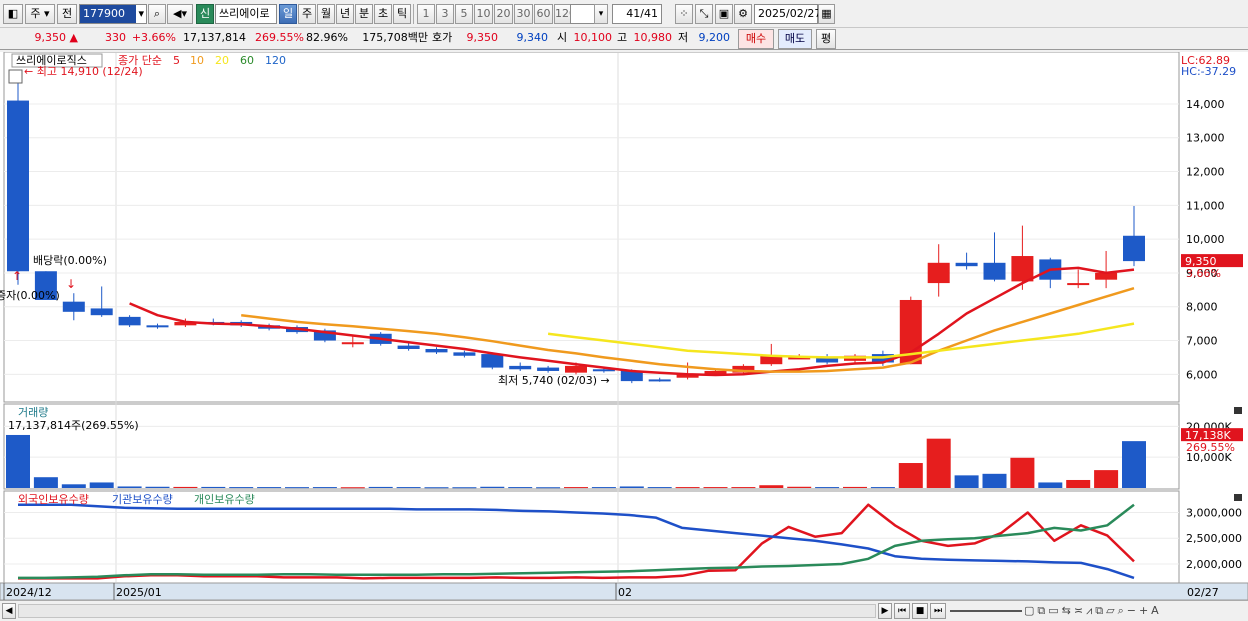 This screenshot has width=1248, height=621. I want to click on volume: 17,137,814, so click(214, 37).